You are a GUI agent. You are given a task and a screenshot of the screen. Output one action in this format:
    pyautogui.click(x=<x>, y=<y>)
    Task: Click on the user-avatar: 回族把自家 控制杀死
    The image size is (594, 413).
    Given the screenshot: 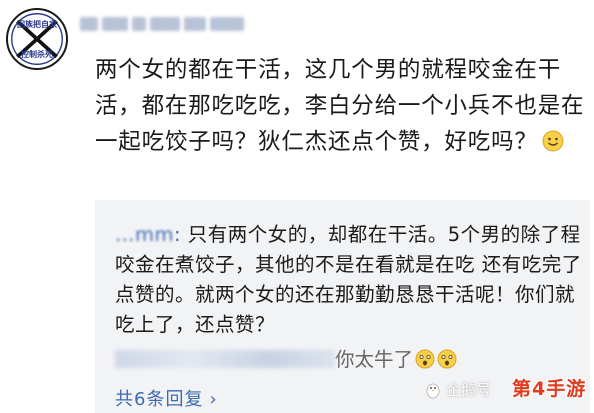 What is the action you would take?
    pyautogui.click(x=37, y=39)
    